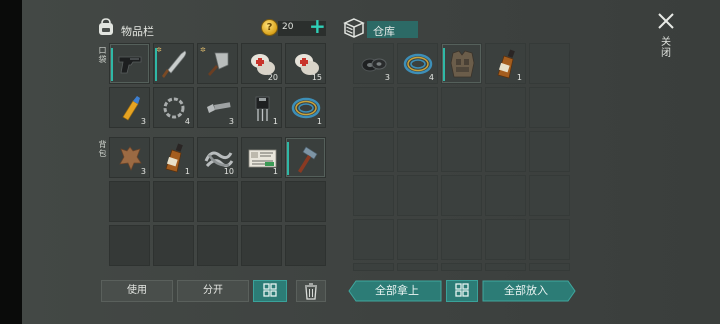 The width and height of the screenshot is (720, 324). I want to click on close-icon, so click(666, 21).